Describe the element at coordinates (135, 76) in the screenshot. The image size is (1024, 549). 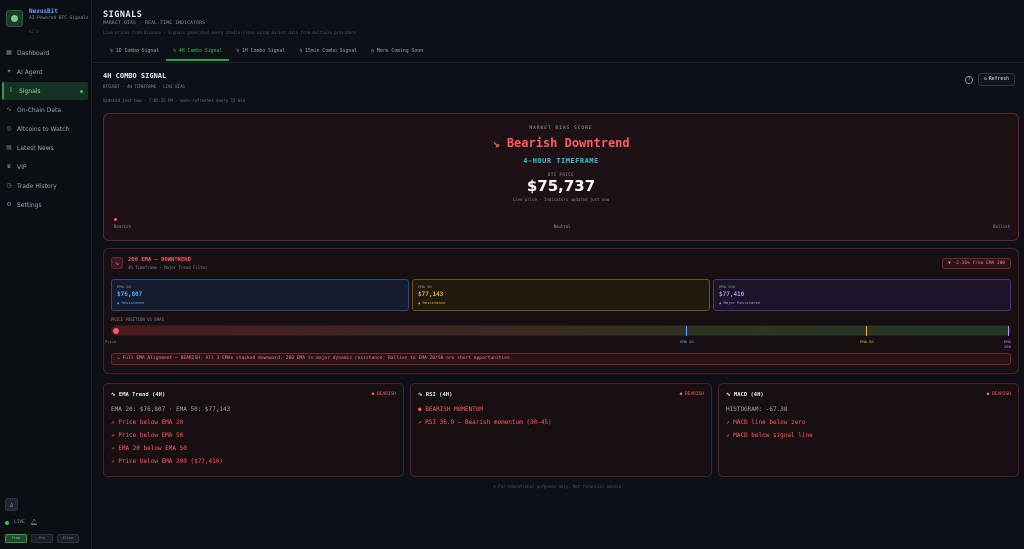
I see `section-title: 4H COMBO SIGNAL` at that location.